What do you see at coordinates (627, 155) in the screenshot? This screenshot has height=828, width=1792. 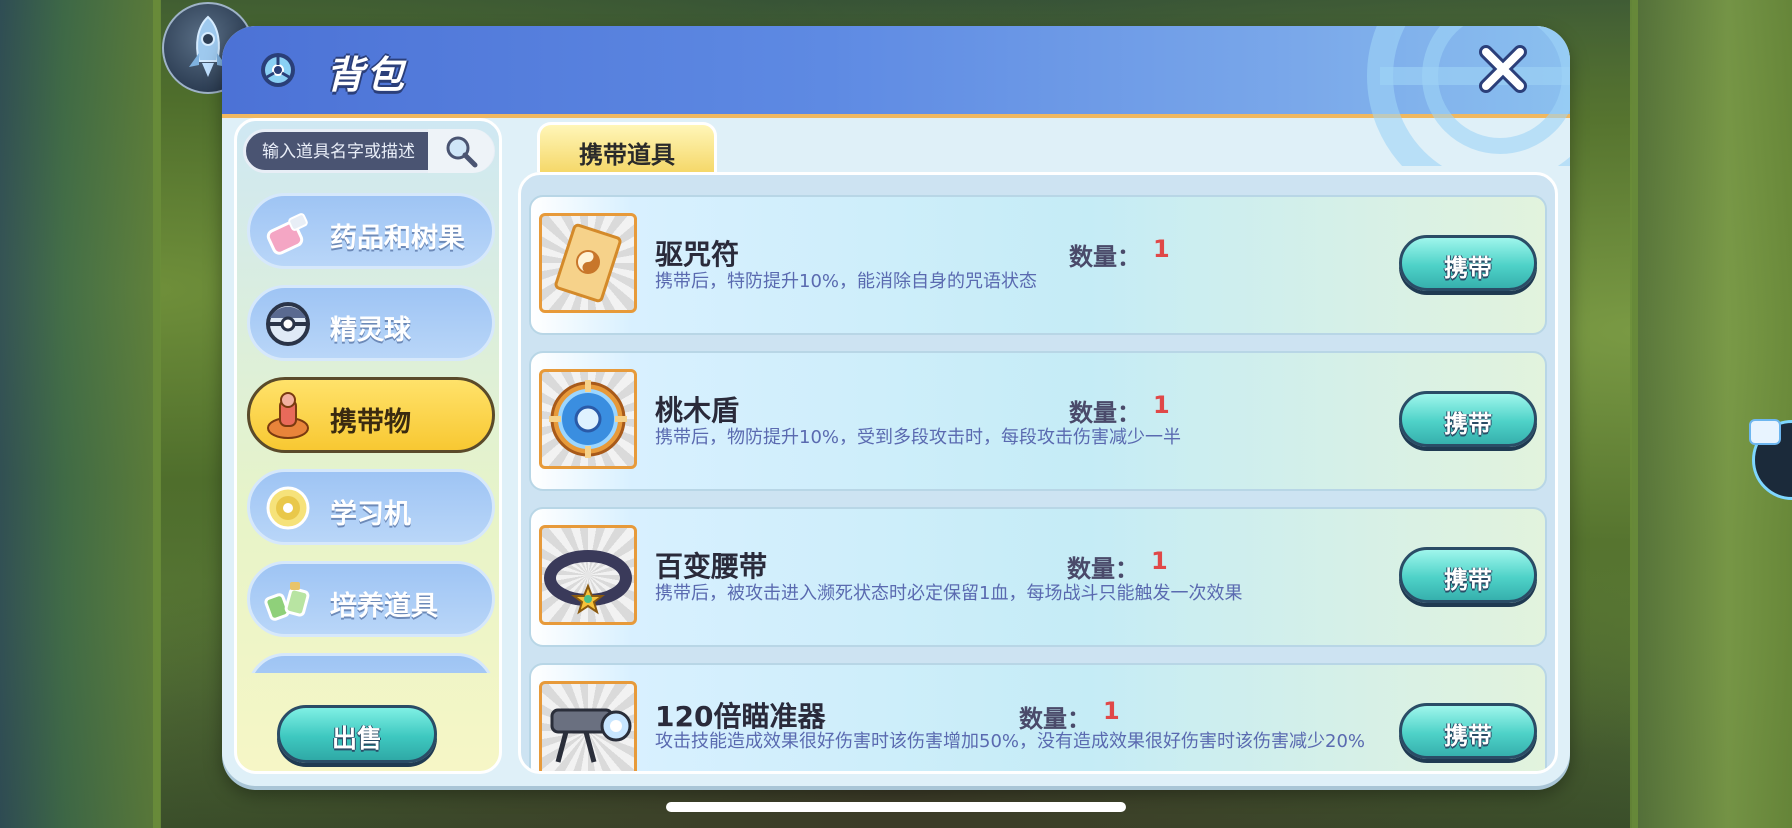 I see `tab-label: 携带道具` at bounding box center [627, 155].